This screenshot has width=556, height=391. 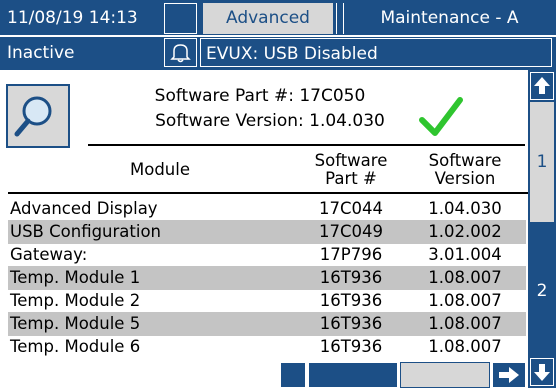 I want to click on search-icon, so click(x=33, y=116).